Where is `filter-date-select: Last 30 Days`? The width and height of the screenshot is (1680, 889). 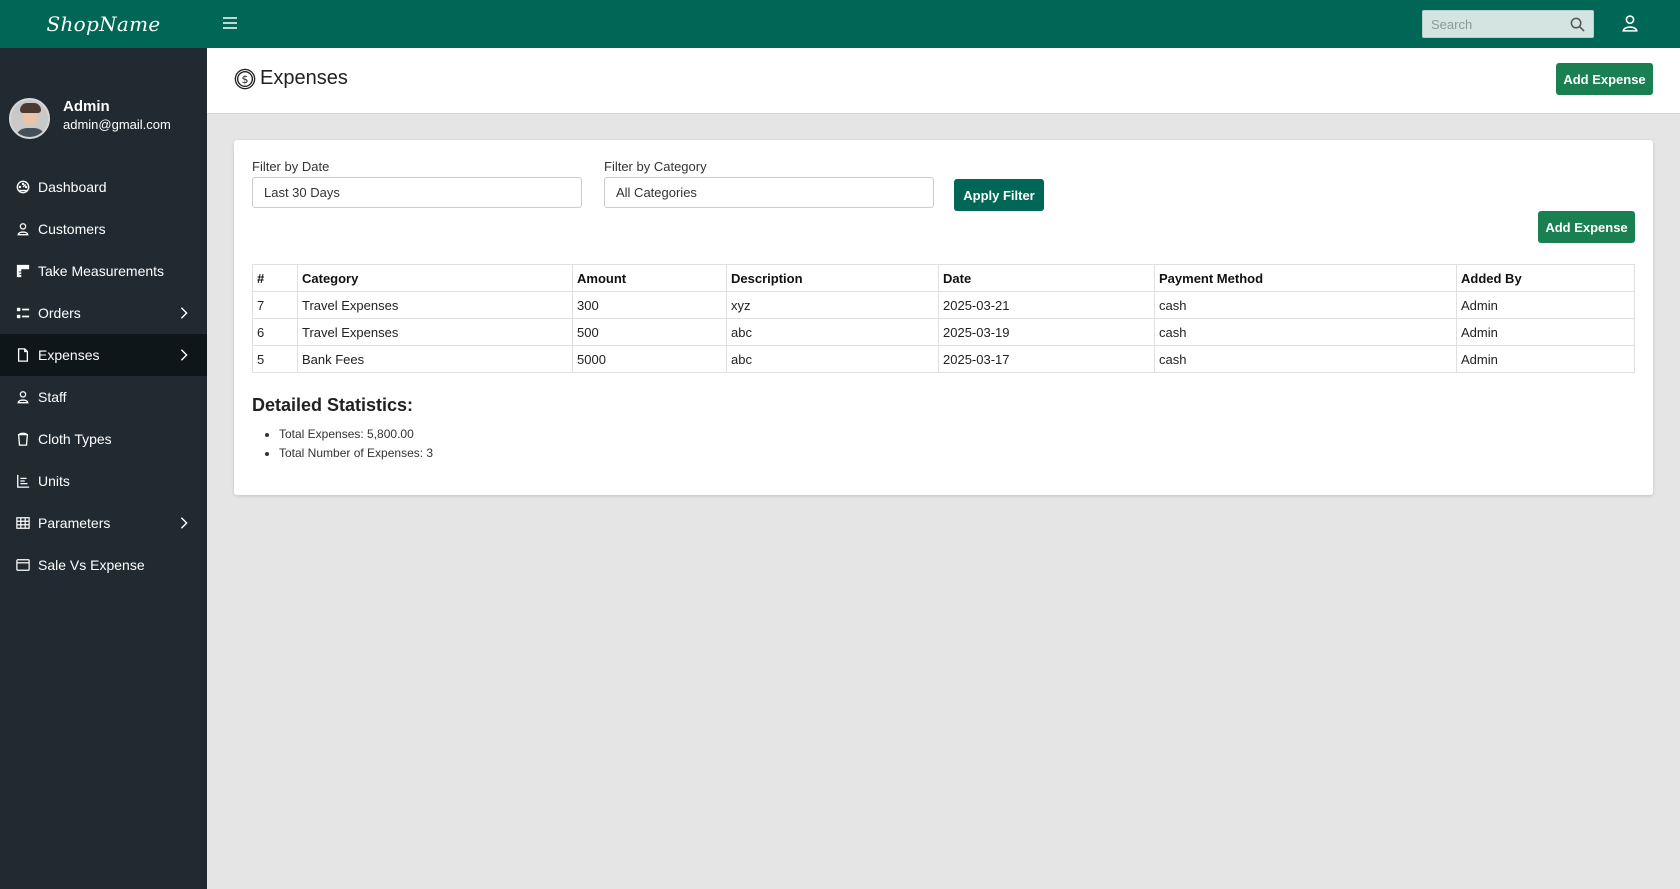 filter-date-select: Last 30 Days is located at coordinates (417, 192).